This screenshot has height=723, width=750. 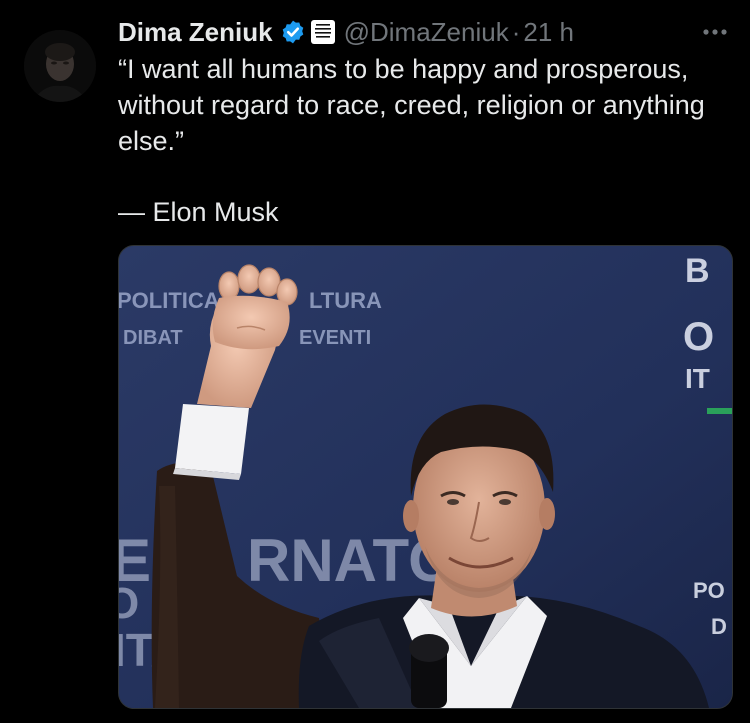 I want to click on backdrop-text: DIBAT, so click(x=153, y=338).